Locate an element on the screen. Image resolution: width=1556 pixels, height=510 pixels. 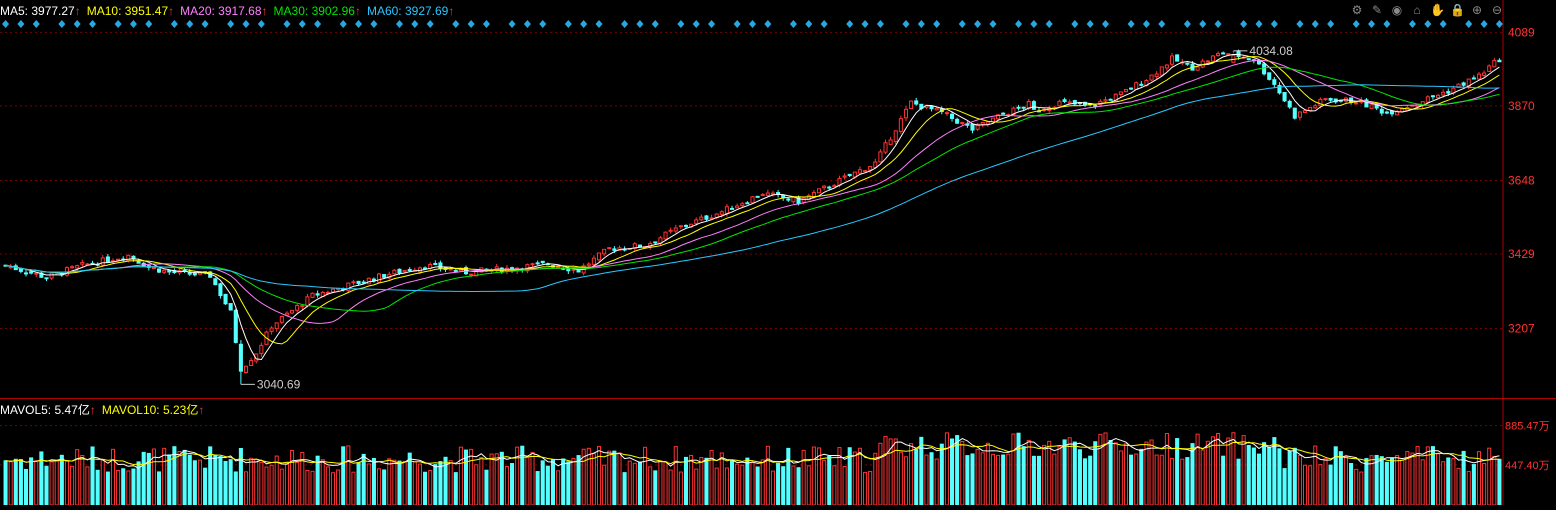
volume-tick-label: 885.47万 is located at coordinates (1527, 427).